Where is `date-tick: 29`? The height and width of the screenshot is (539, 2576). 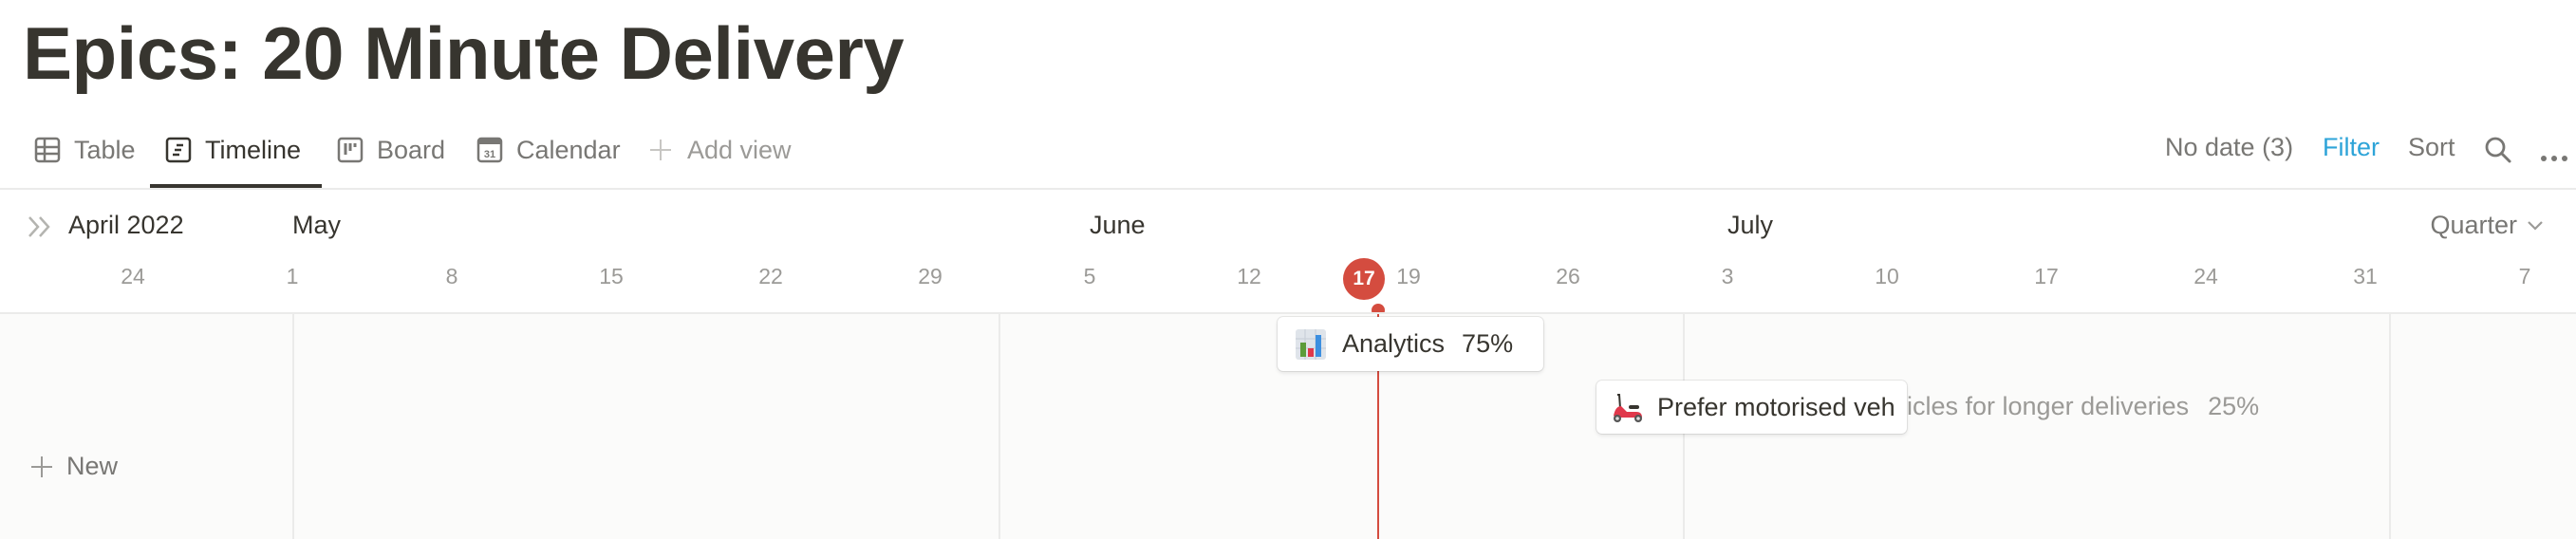
date-tick: 29 is located at coordinates (931, 276).